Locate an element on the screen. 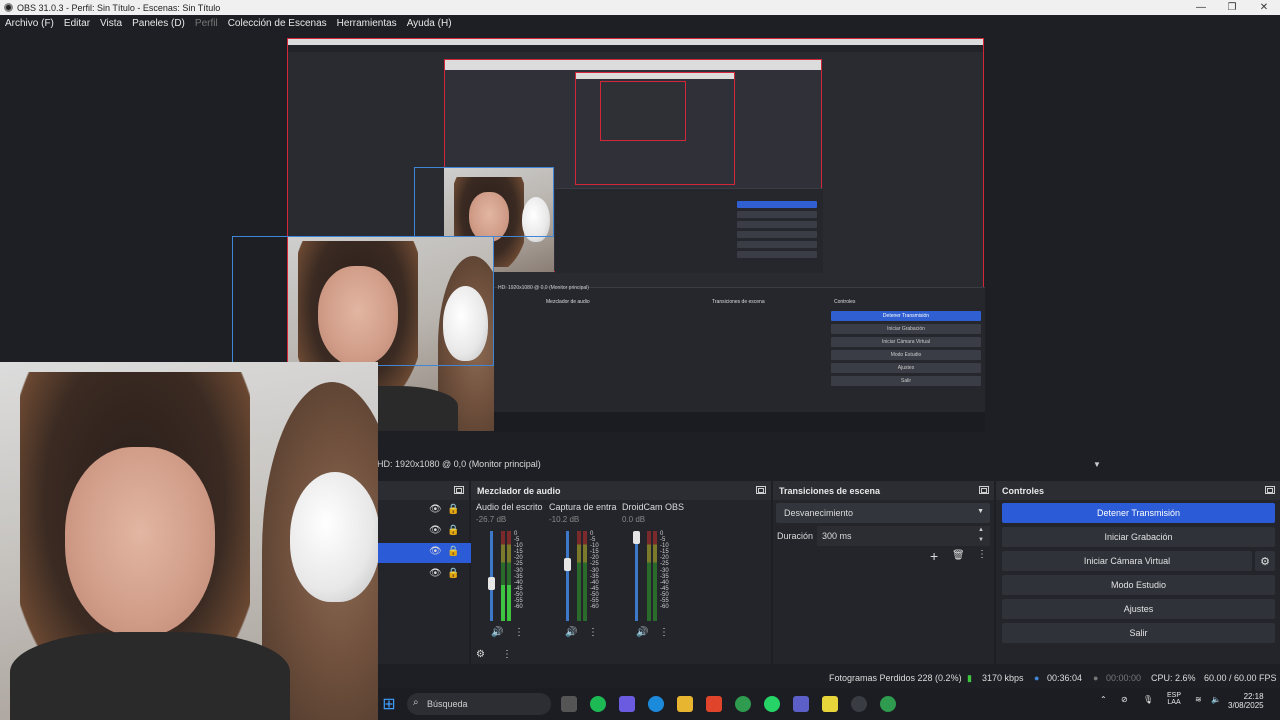 This screenshot has width=1280, height=720. sticky-notes-icon is located at coordinates (830, 704).